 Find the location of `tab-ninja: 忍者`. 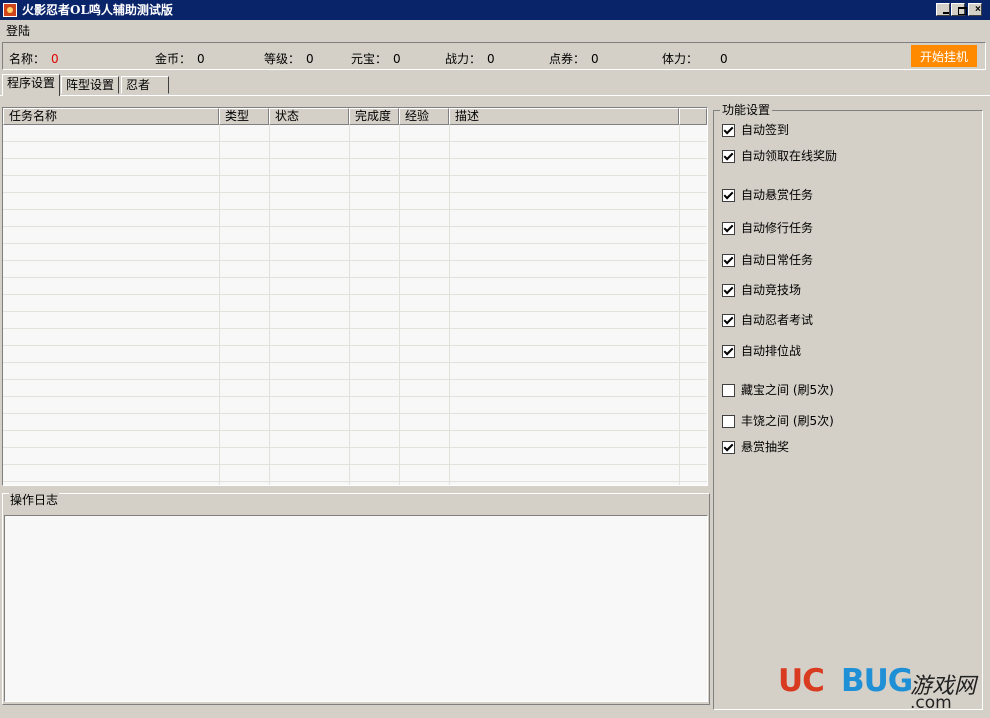

tab-ninja: 忍者 is located at coordinates (145, 85).